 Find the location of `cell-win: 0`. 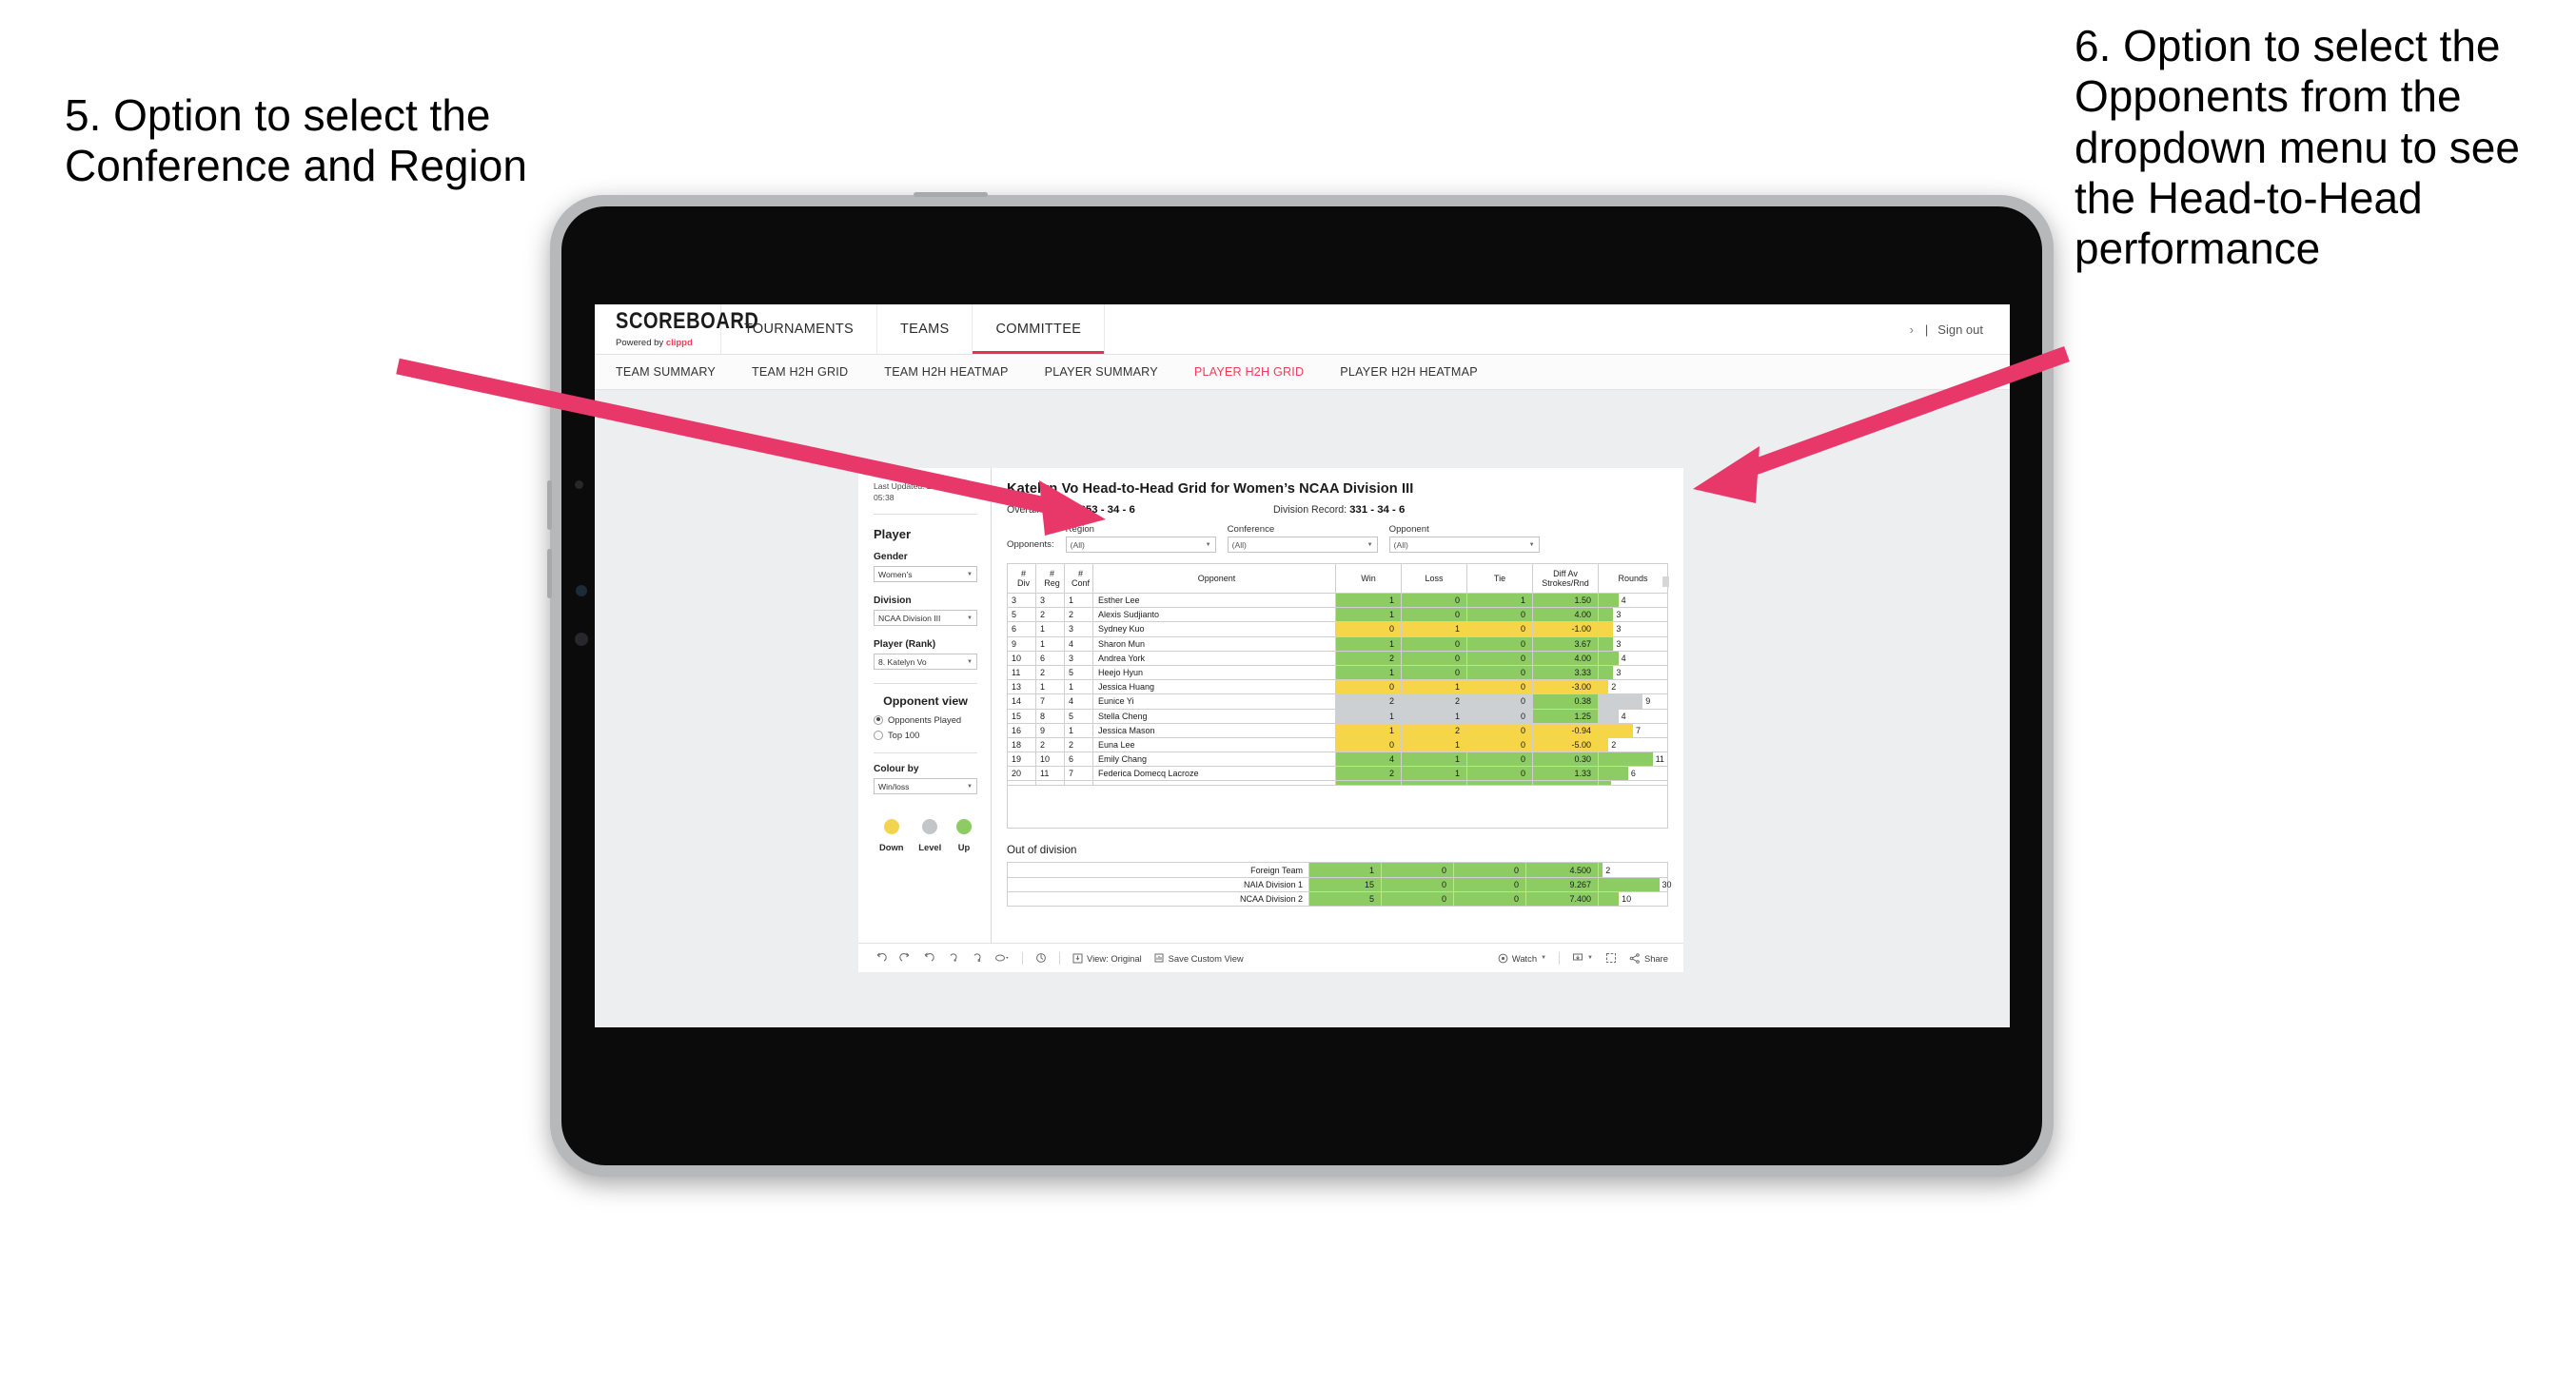

cell-win: 0 is located at coordinates (1368, 629).